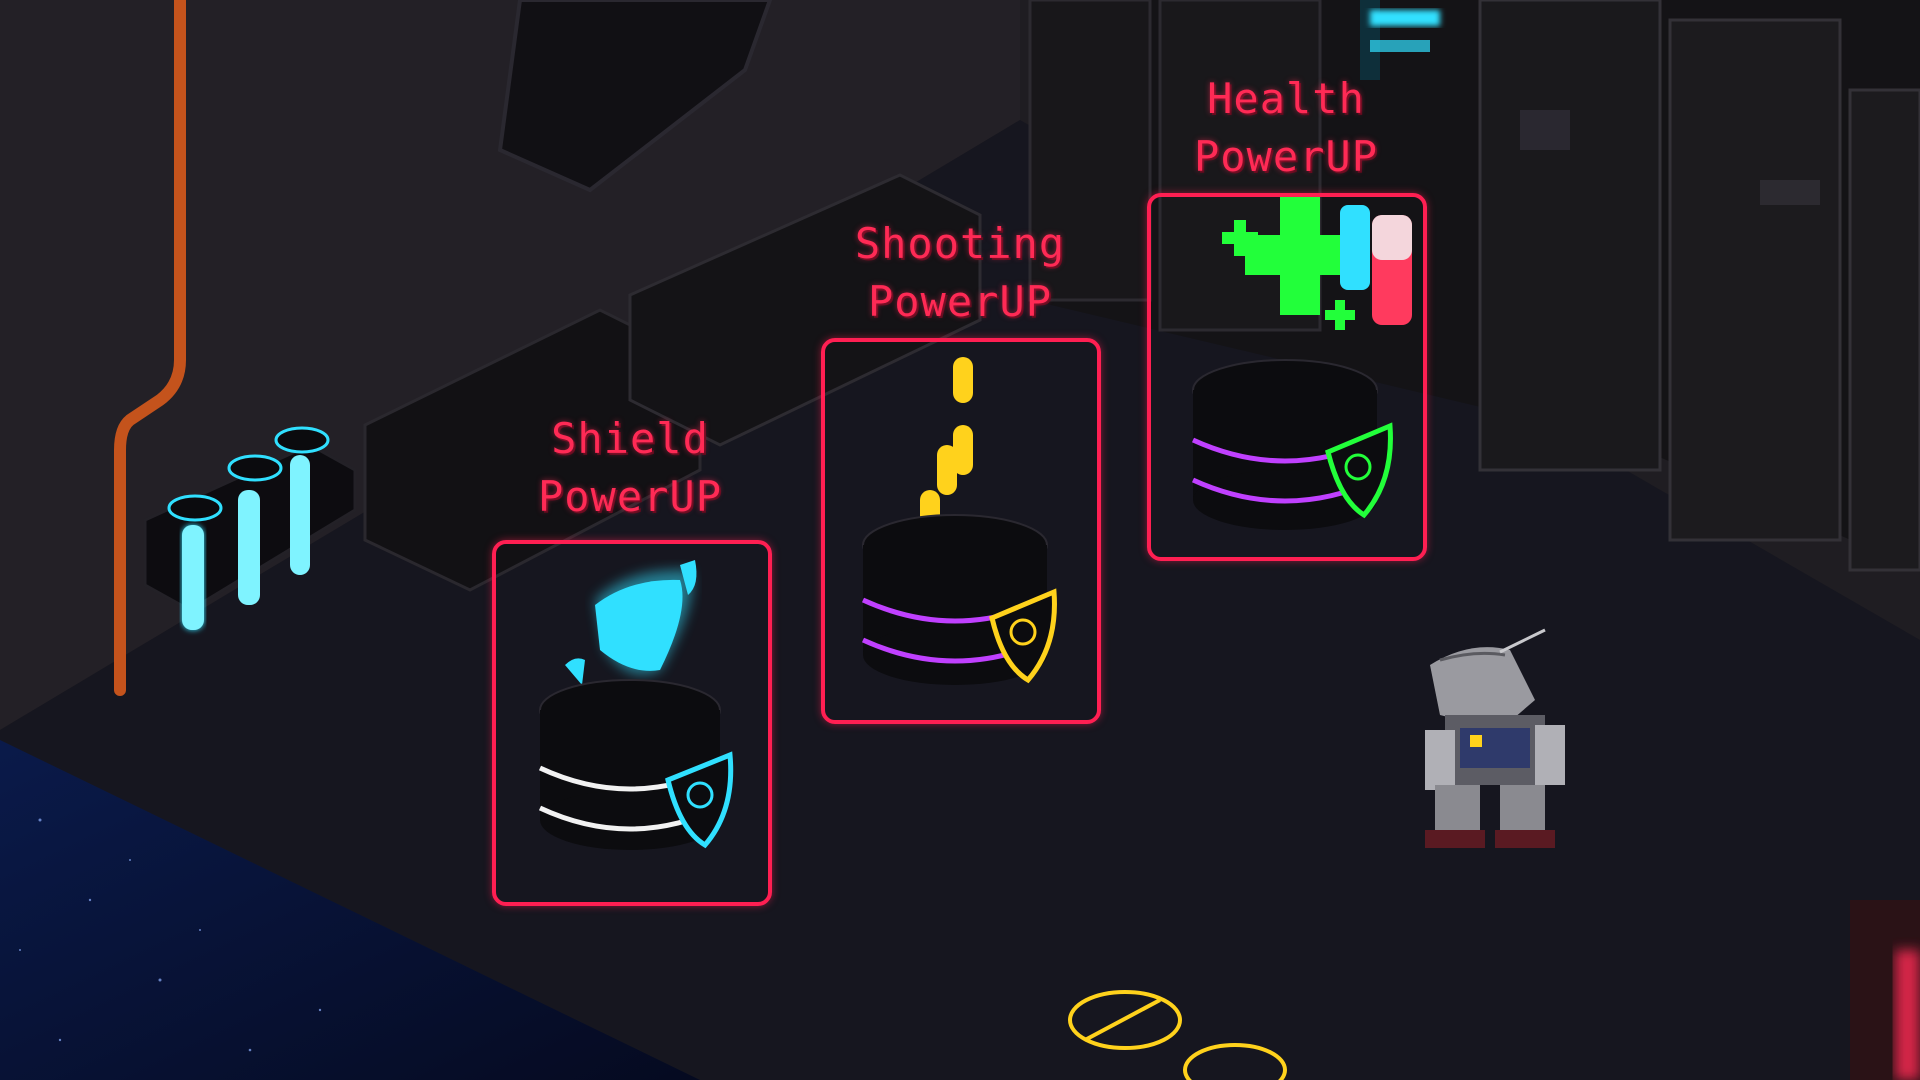 The height and width of the screenshot is (1080, 1920). I want to click on shooting-label-line2: PowerUP, so click(959, 301).